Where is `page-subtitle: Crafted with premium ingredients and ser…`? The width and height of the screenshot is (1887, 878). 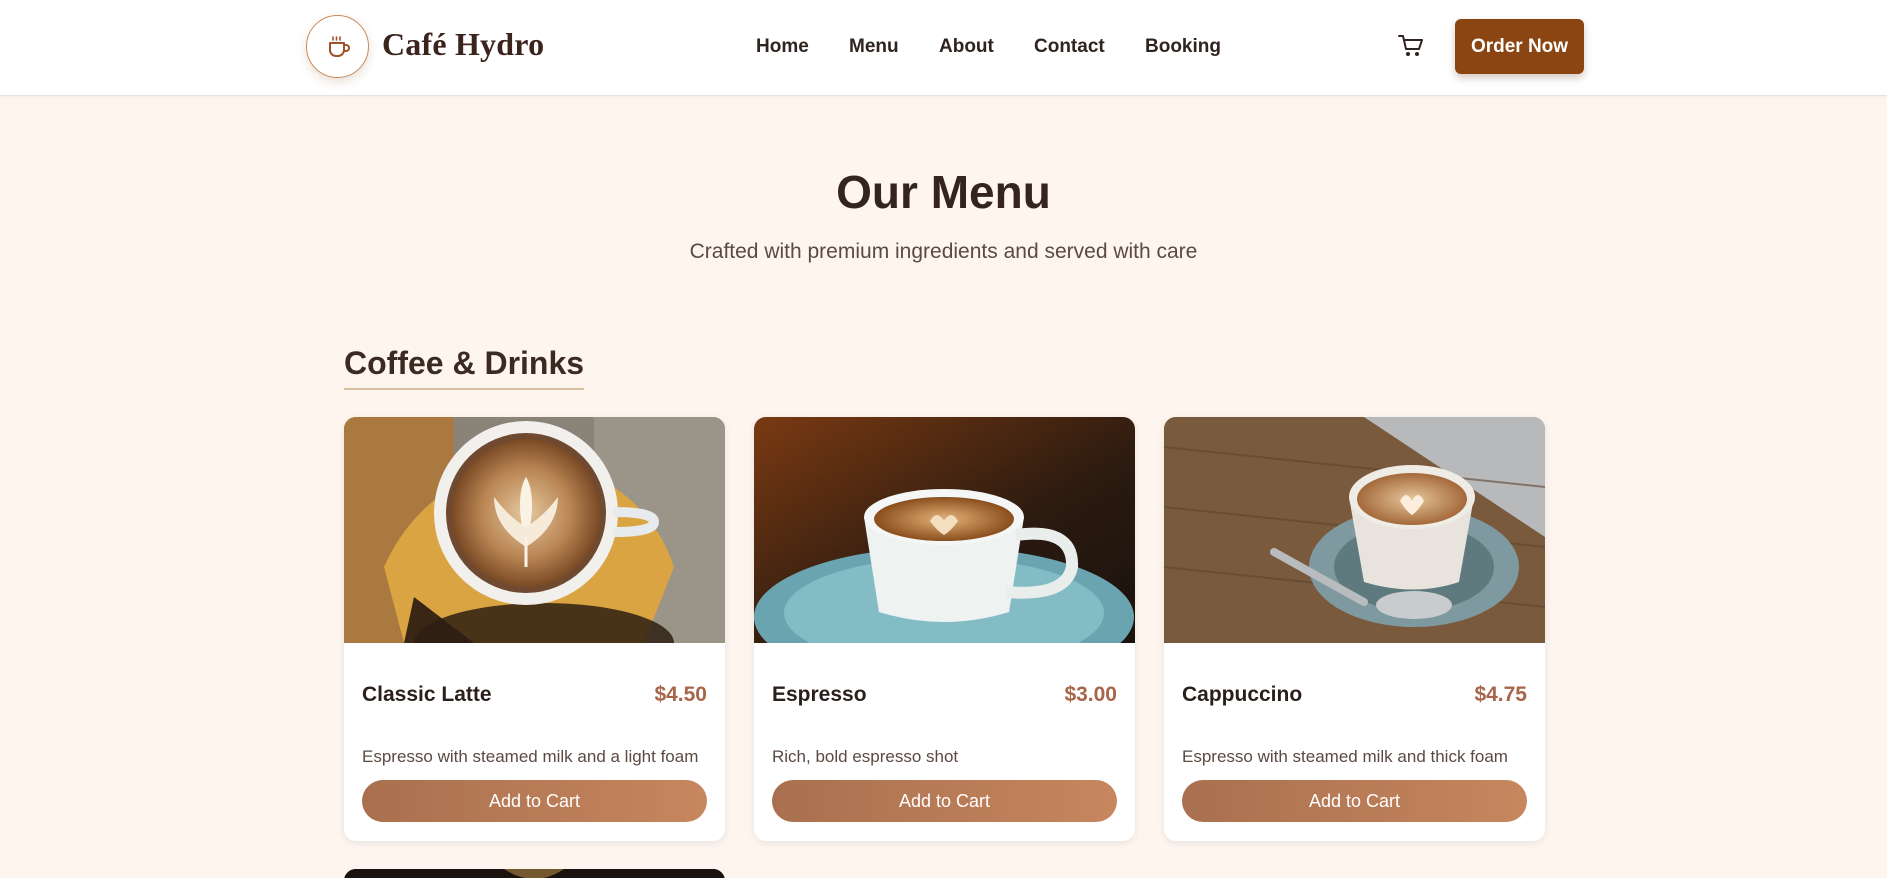
page-subtitle: Crafted with premium ingredients and ser… is located at coordinates (943, 251).